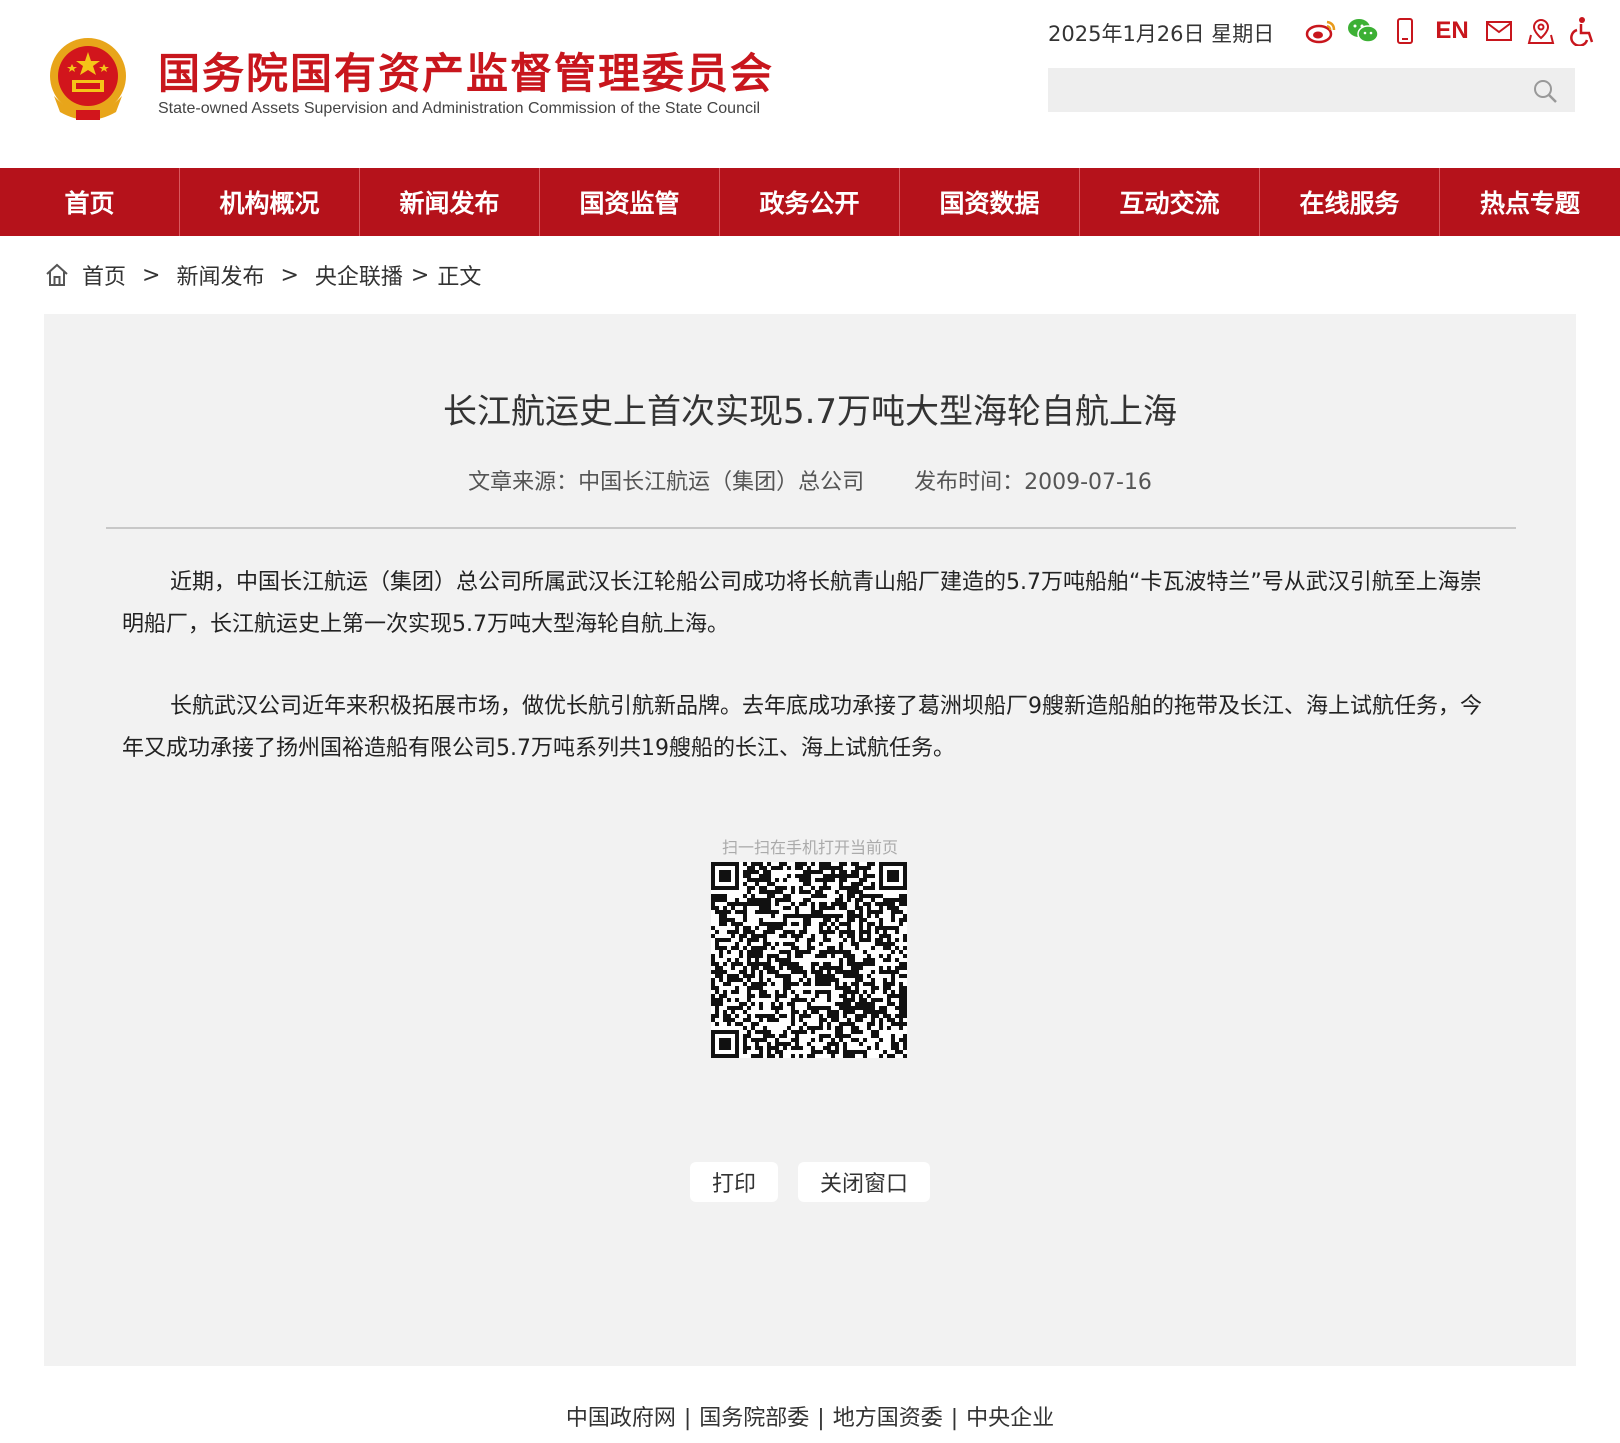 The height and width of the screenshot is (1443, 1620). Describe the element at coordinates (90, 202) in the screenshot. I see `nav-item-home: 首页` at that location.